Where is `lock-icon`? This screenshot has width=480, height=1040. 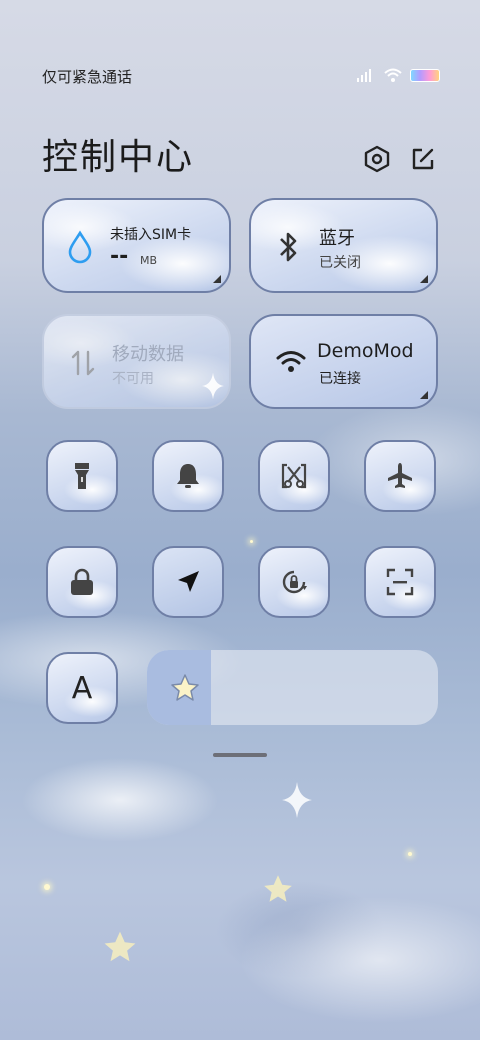 lock-icon is located at coordinates (82, 581).